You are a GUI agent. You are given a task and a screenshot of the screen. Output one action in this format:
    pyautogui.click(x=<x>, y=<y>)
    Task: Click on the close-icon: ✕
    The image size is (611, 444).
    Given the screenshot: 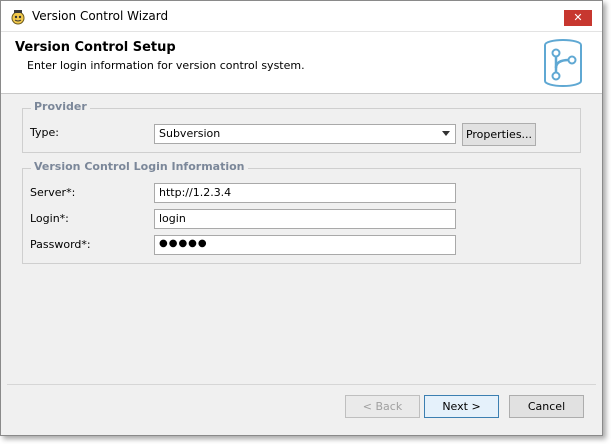 What is the action you would take?
    pyautogui.click(x=578, y=17)
    